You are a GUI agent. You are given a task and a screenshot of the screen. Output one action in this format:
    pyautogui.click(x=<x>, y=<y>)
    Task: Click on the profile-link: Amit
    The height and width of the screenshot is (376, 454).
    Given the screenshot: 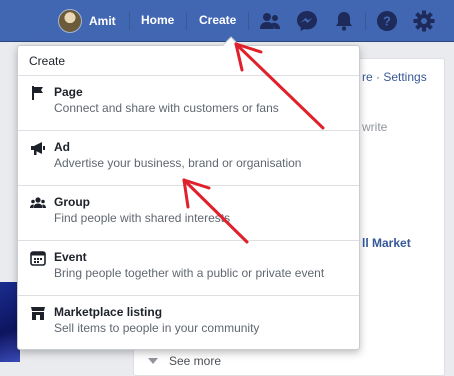 What is the action you would take?
    pyautogui.click(x=87, y=21)
    